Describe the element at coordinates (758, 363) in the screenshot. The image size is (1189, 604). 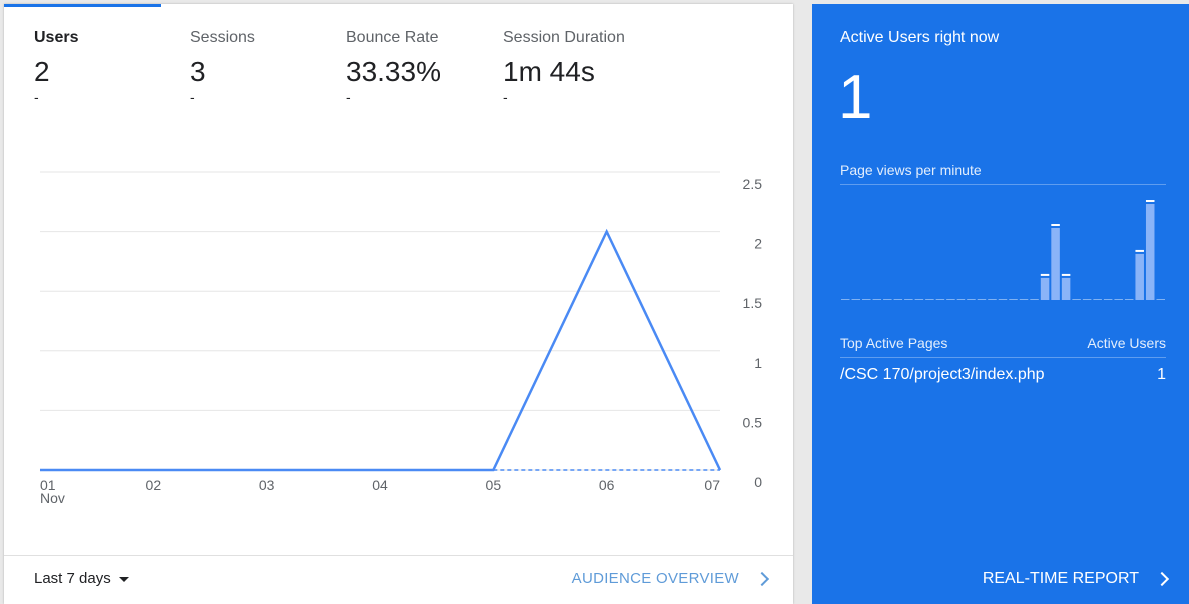
I see `y-tick-label: 1` at that location.